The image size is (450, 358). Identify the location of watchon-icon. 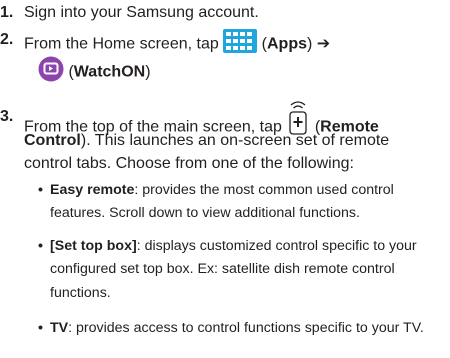
(51, 72).